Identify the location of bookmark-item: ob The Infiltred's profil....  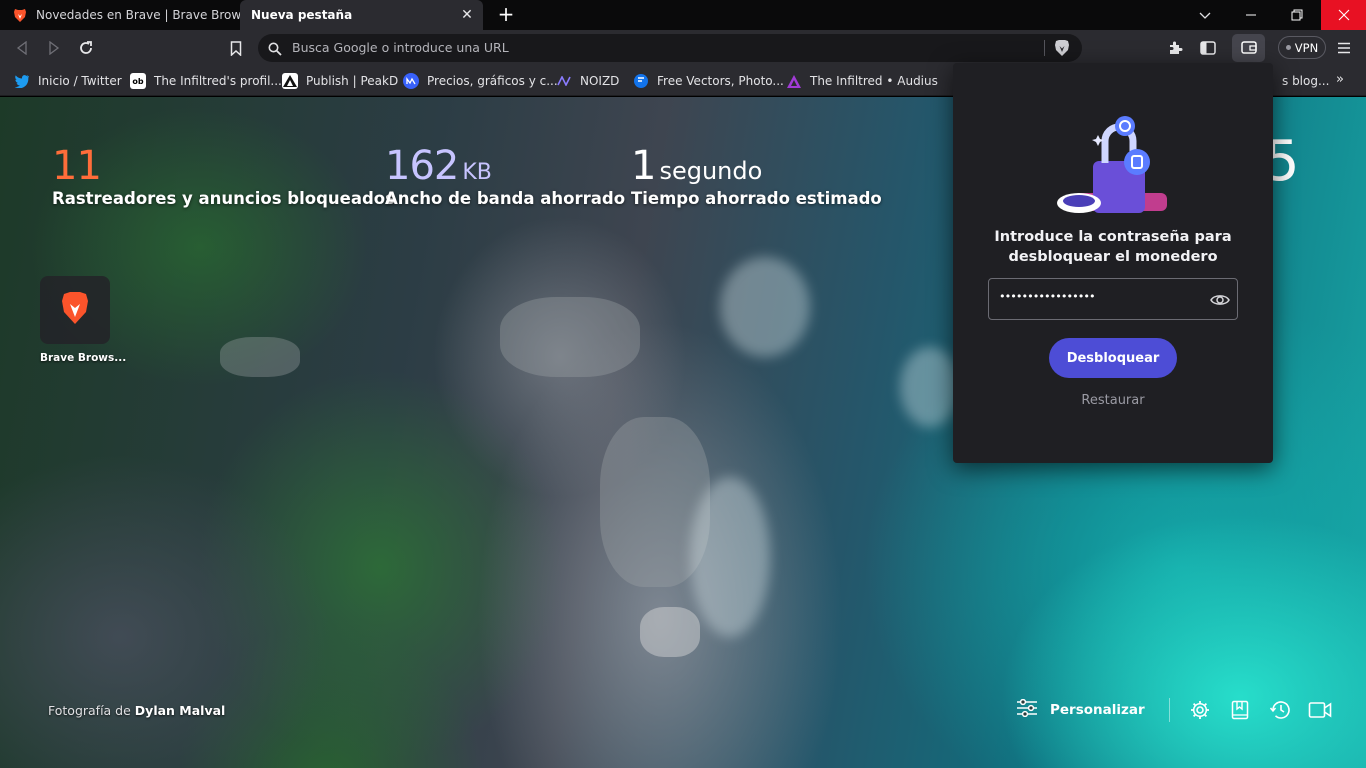
(206, 81).